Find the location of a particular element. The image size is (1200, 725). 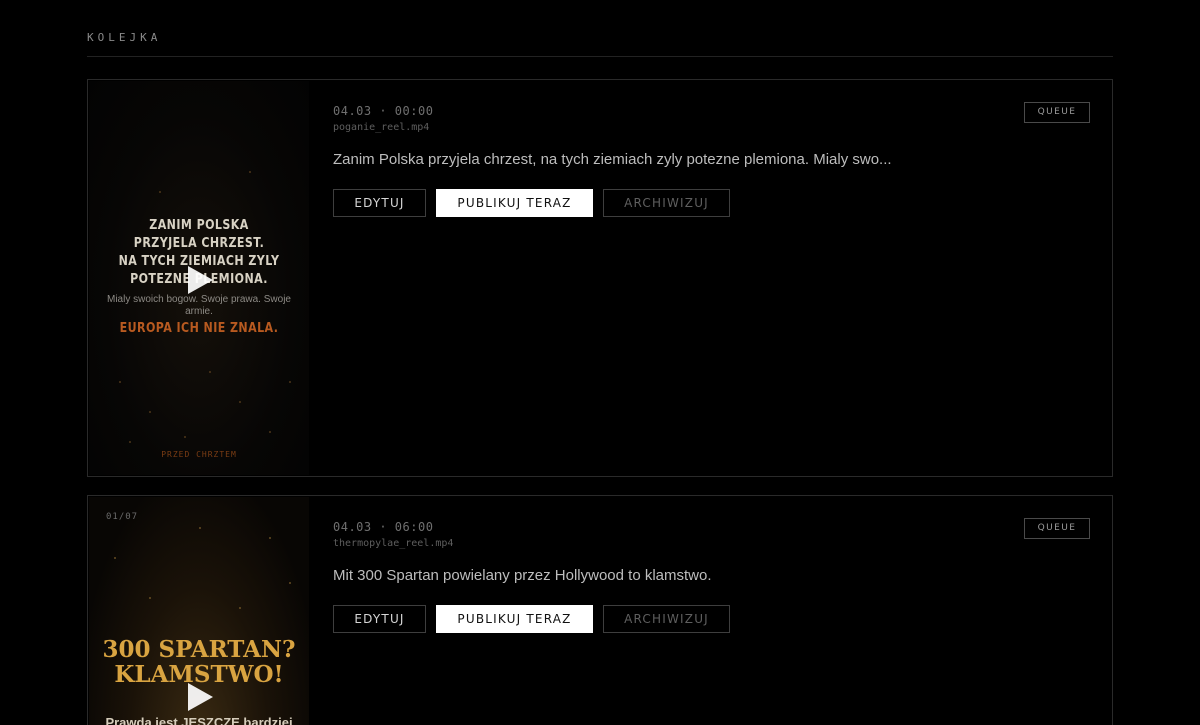

section-title: KOLEJKA is located at coordinates (124, 37).